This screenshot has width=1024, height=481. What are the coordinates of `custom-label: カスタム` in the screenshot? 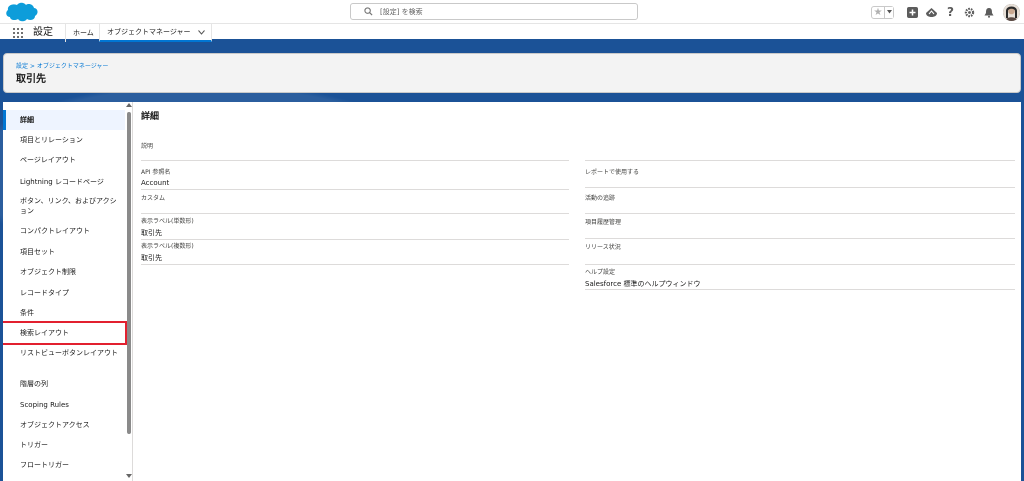 It's located at (153, 198).